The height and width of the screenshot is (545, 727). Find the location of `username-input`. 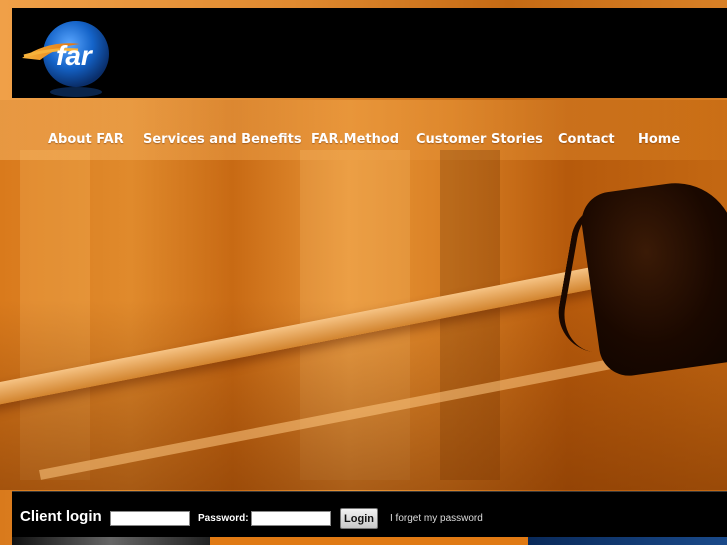

username-input is located at coordinates (150, 518).